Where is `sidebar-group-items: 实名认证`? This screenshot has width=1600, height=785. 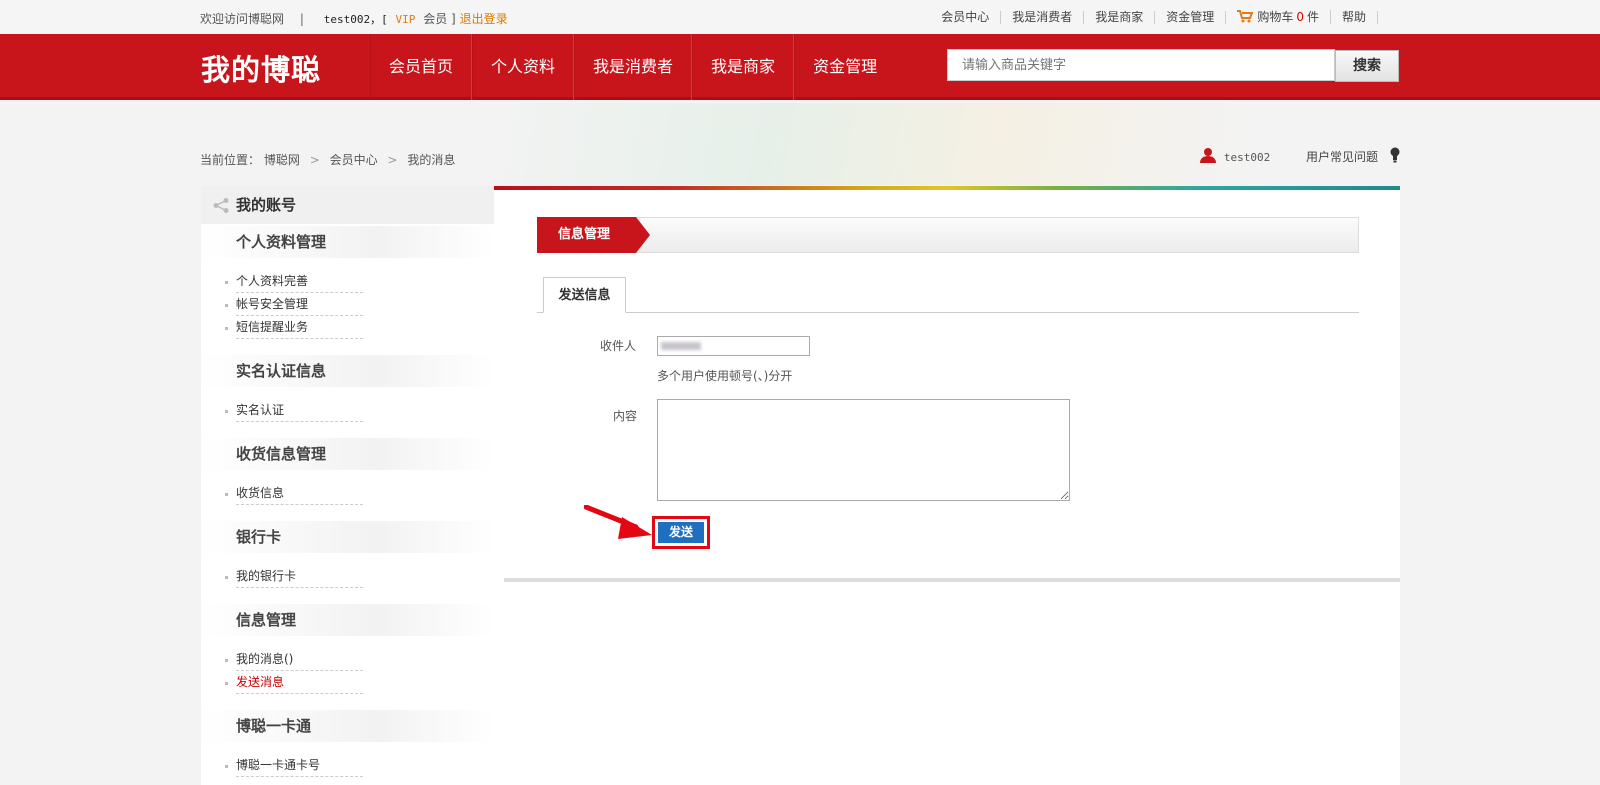
sidebar-group-items: 实名认证 is located at coordinates (347, 411).